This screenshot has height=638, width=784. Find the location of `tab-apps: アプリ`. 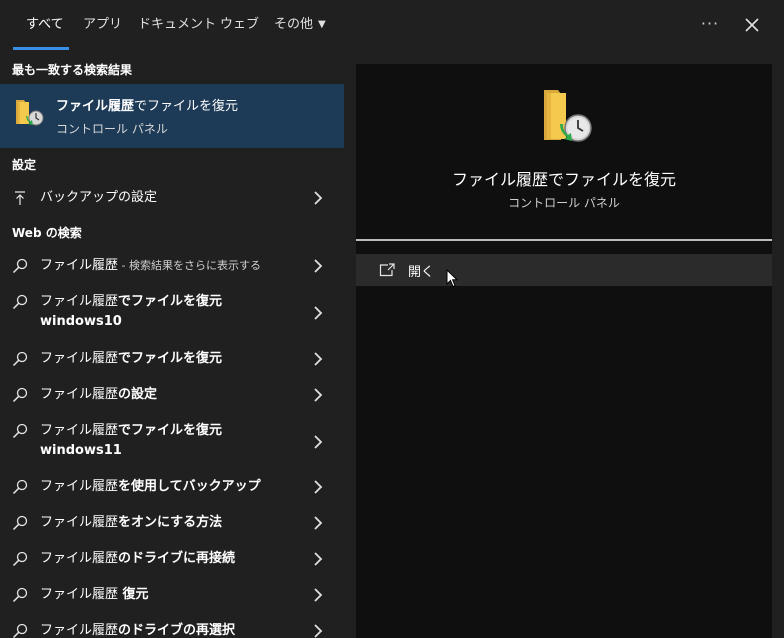

tab-apps: アプリ is located at coordinates (102, 26).